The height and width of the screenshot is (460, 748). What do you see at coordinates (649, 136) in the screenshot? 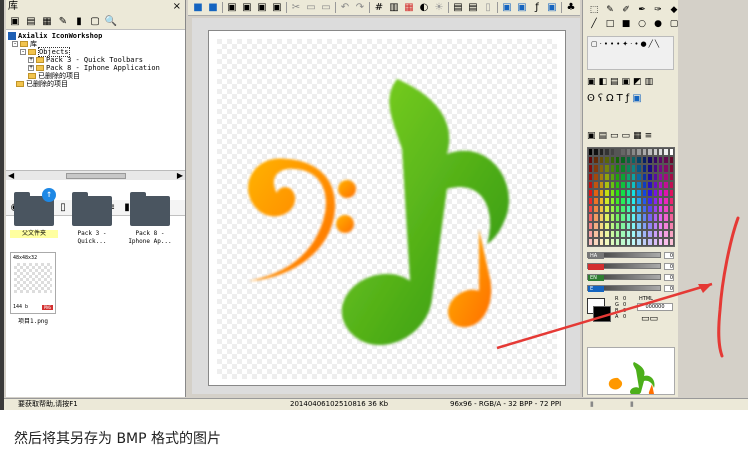
I see `palette-options-icon: ≡` at bounding box center [649, 136].